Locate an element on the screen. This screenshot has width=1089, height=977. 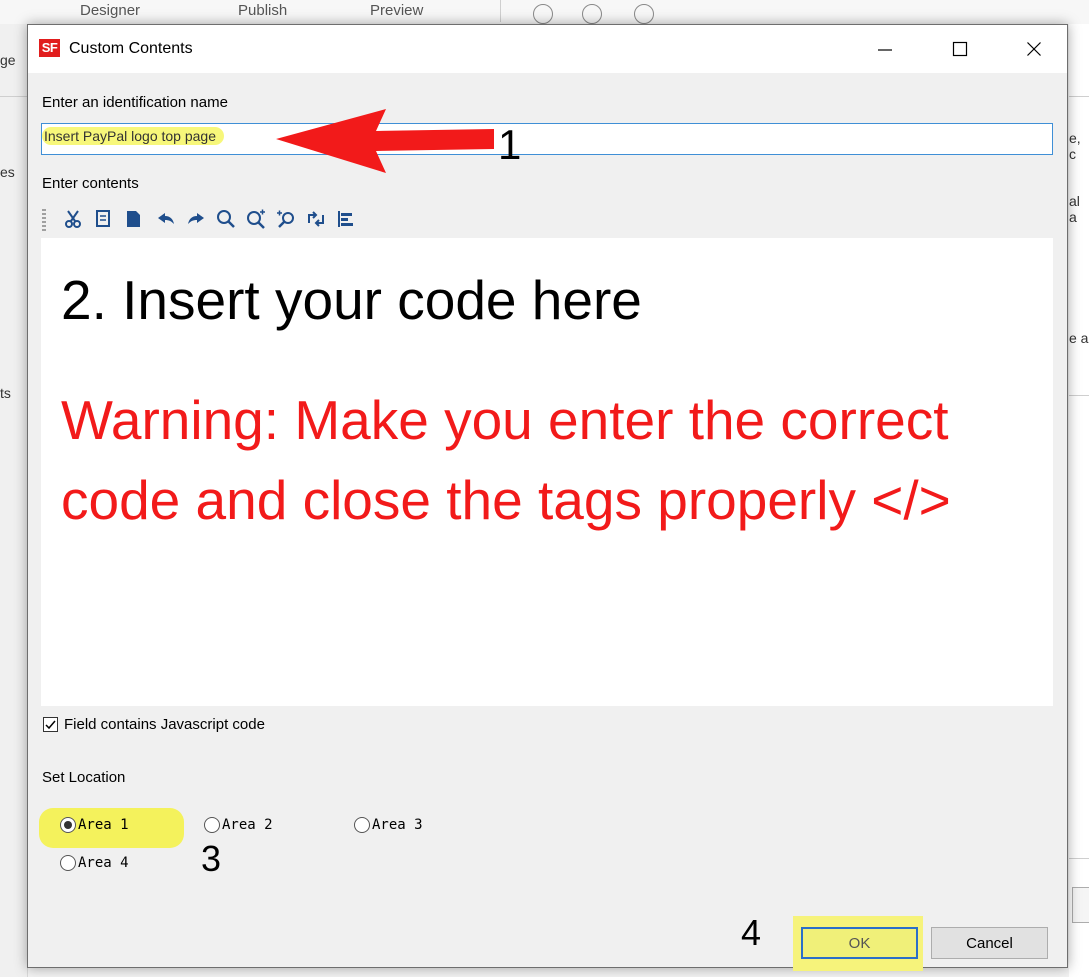
toolbar-separator is located at coordinates (500, 11).